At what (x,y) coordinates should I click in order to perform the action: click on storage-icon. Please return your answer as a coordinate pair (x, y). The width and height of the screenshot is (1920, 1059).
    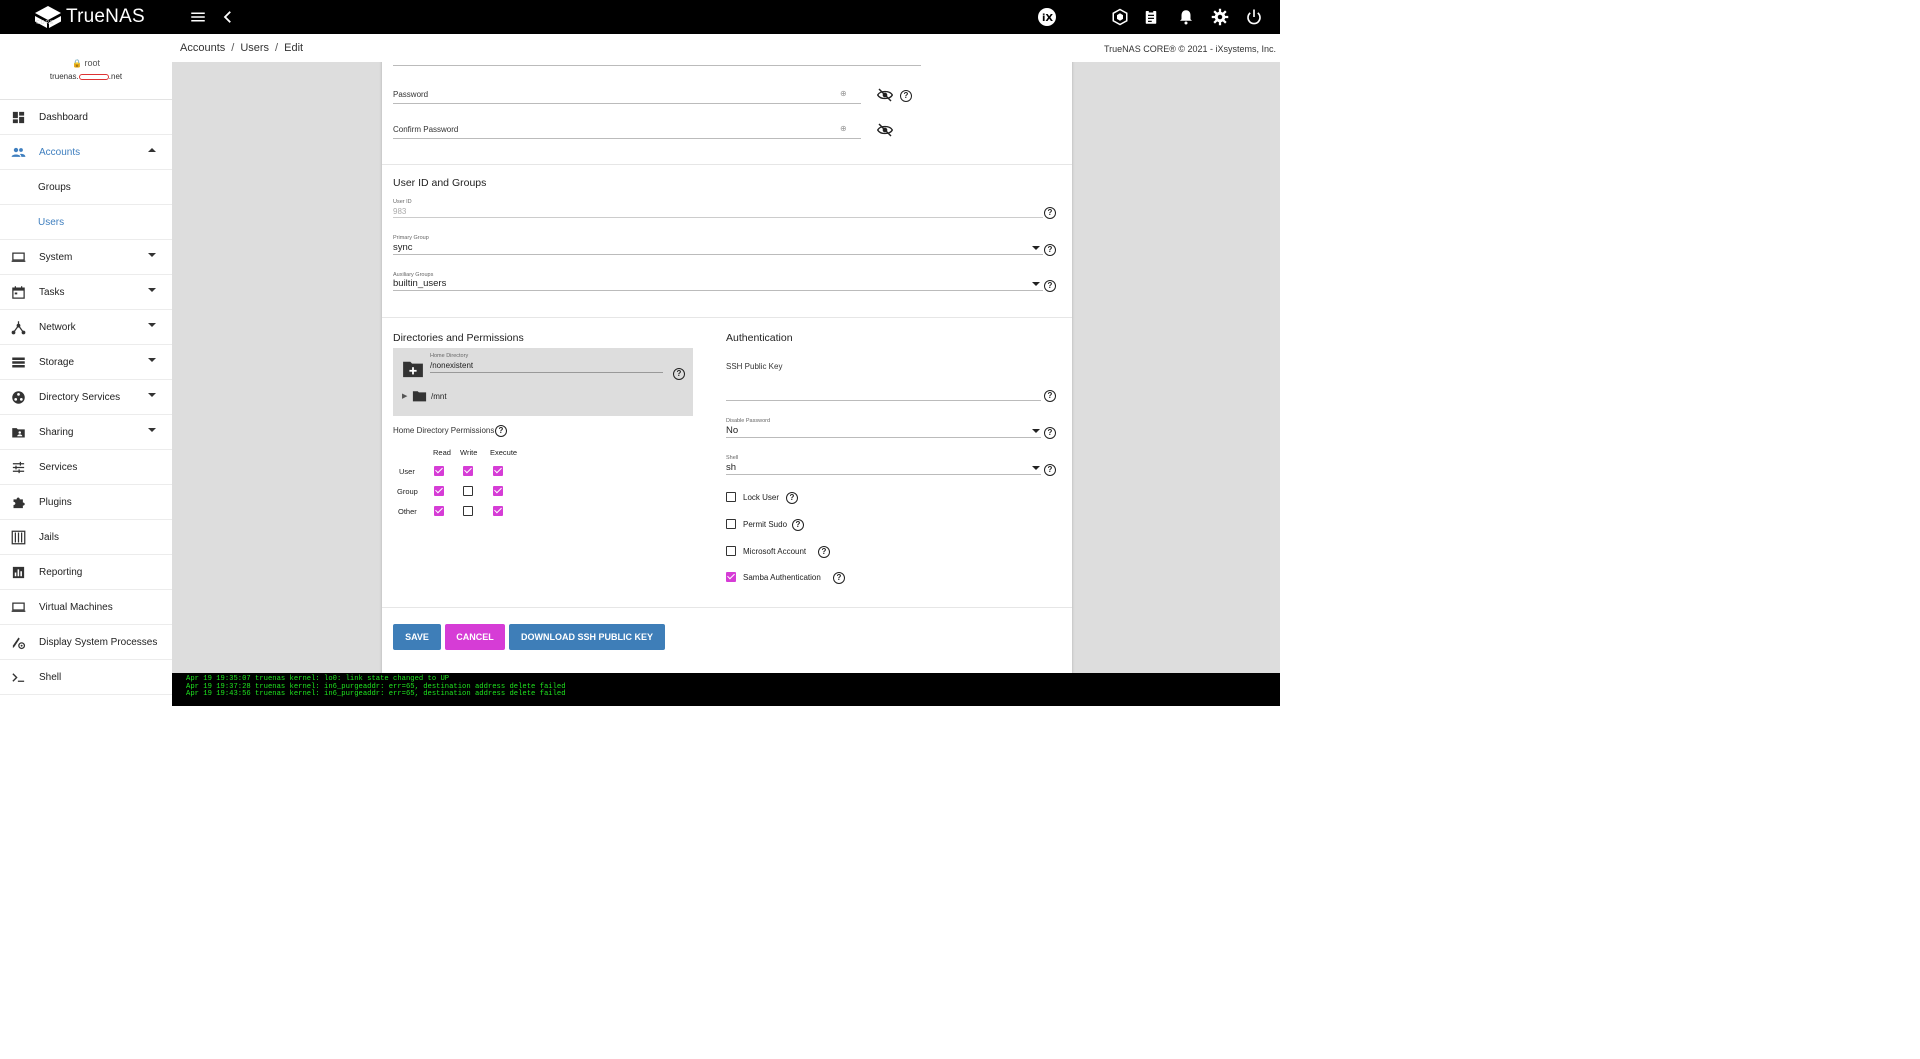
    Looking at the image, I should click on (18, 362).